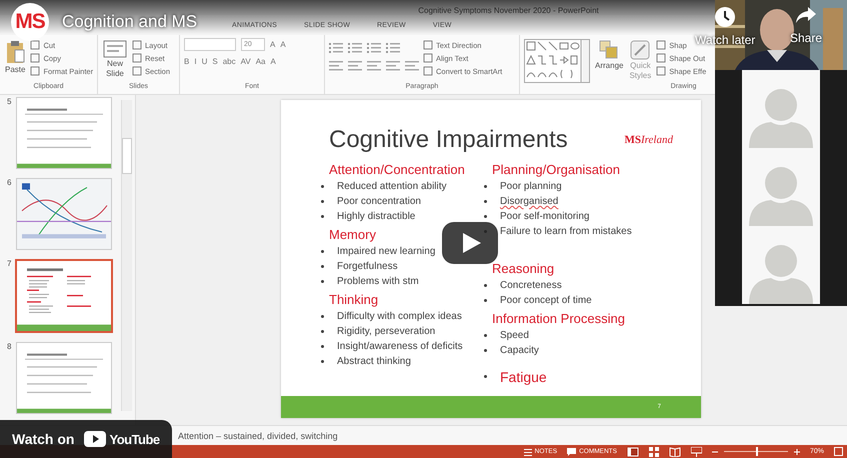 The image size is (847, 458). Describe the element at coordinates (725, 17) in the screenshot. I see `clock-icon` at that location.